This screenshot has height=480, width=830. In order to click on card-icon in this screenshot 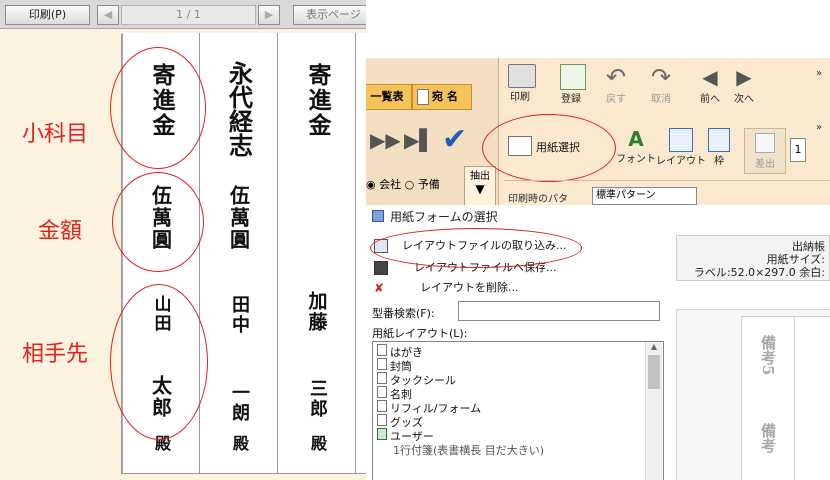, I will do `click(382, 392)`.